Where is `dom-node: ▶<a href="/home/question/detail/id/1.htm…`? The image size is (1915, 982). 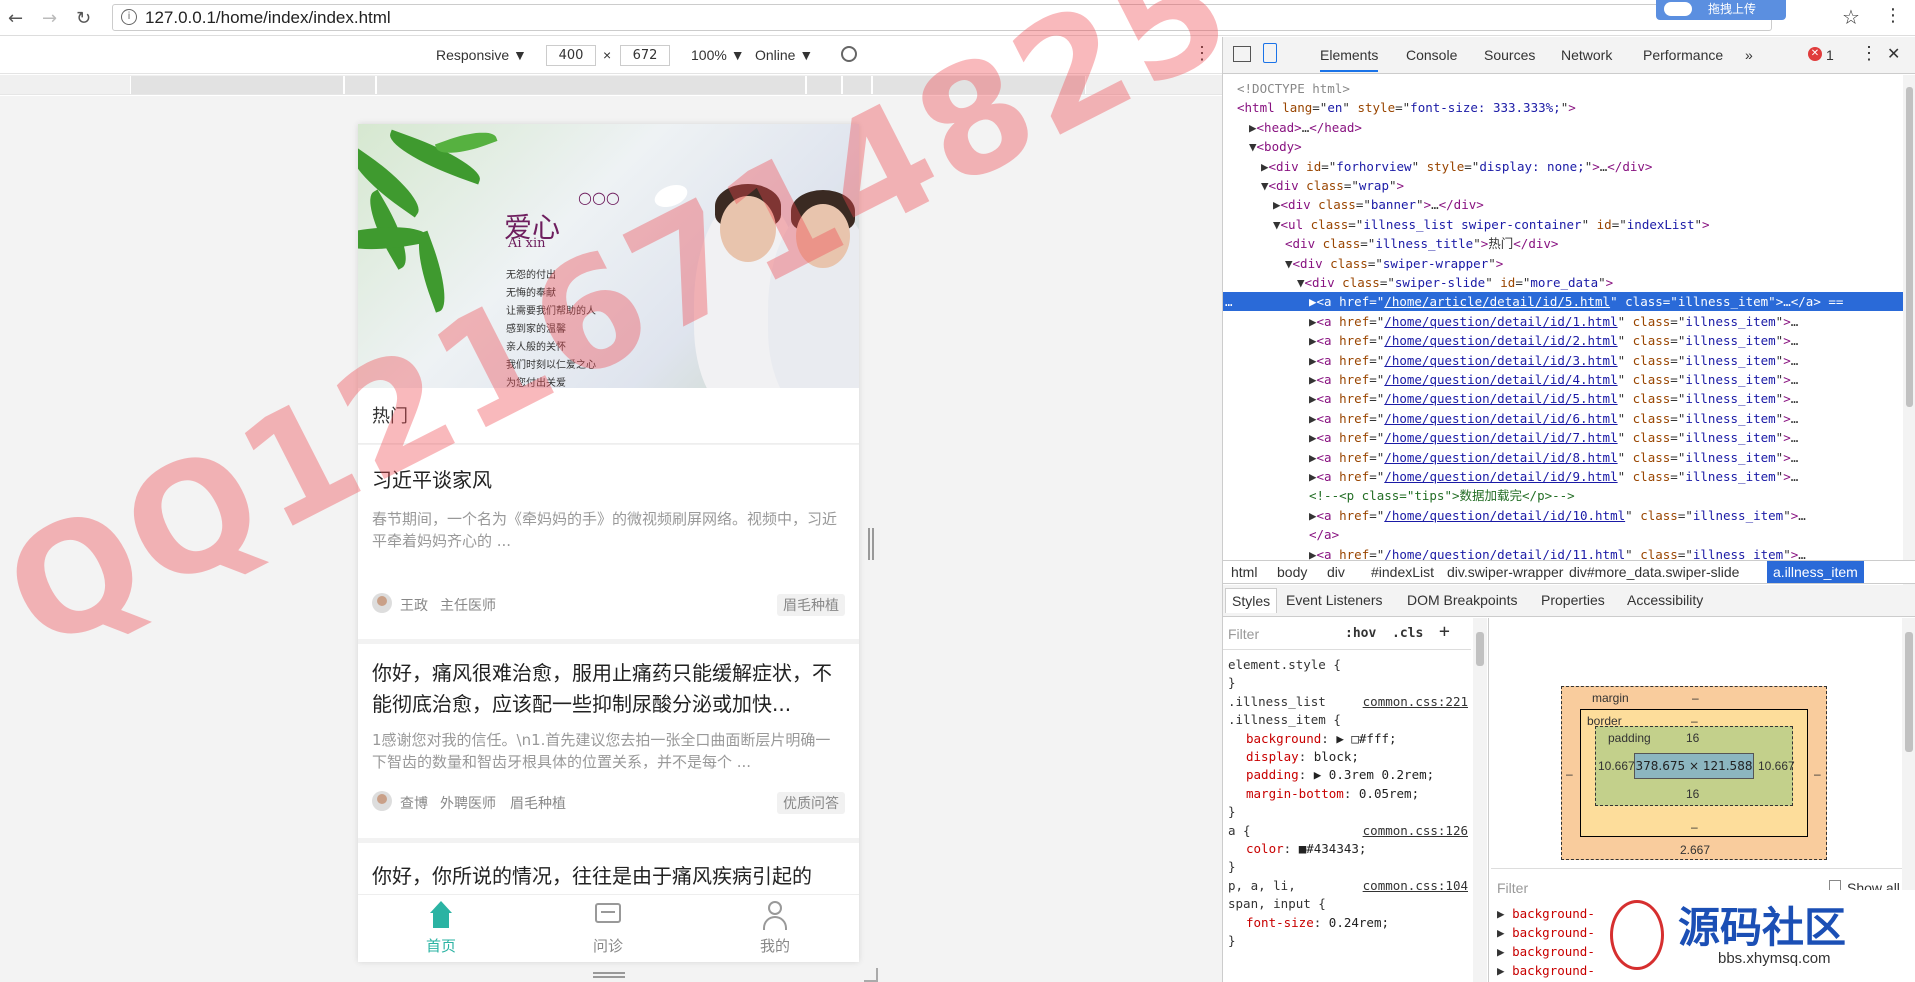
dom-node: ▶<a href="/home/question/detail/id/1.htm… is located at coordinates (1563, 321).